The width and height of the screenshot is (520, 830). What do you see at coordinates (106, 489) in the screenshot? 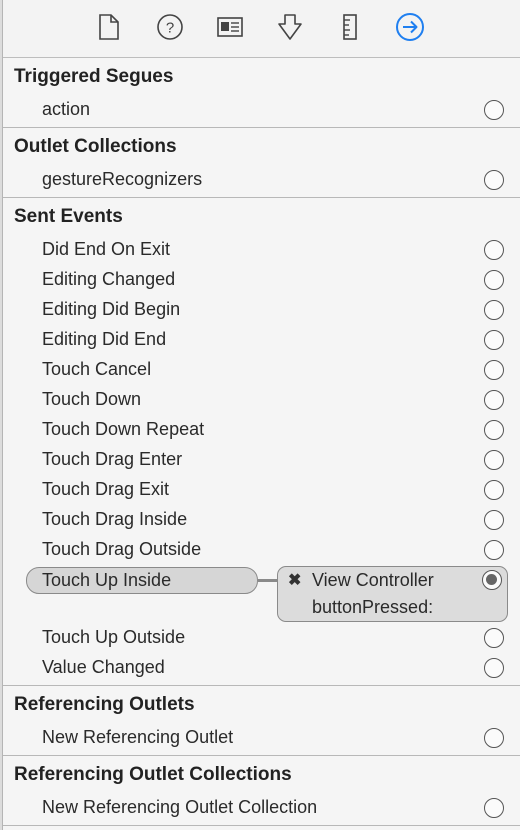
I see `row-label: Touch Drag Exit` at bounding box center [106, 489].